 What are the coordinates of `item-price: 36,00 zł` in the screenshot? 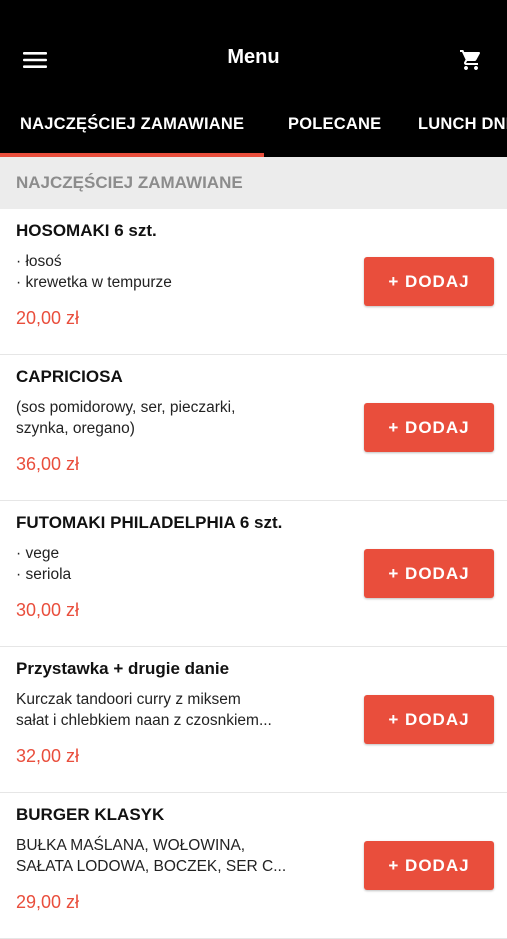 It's located at (48, 464).